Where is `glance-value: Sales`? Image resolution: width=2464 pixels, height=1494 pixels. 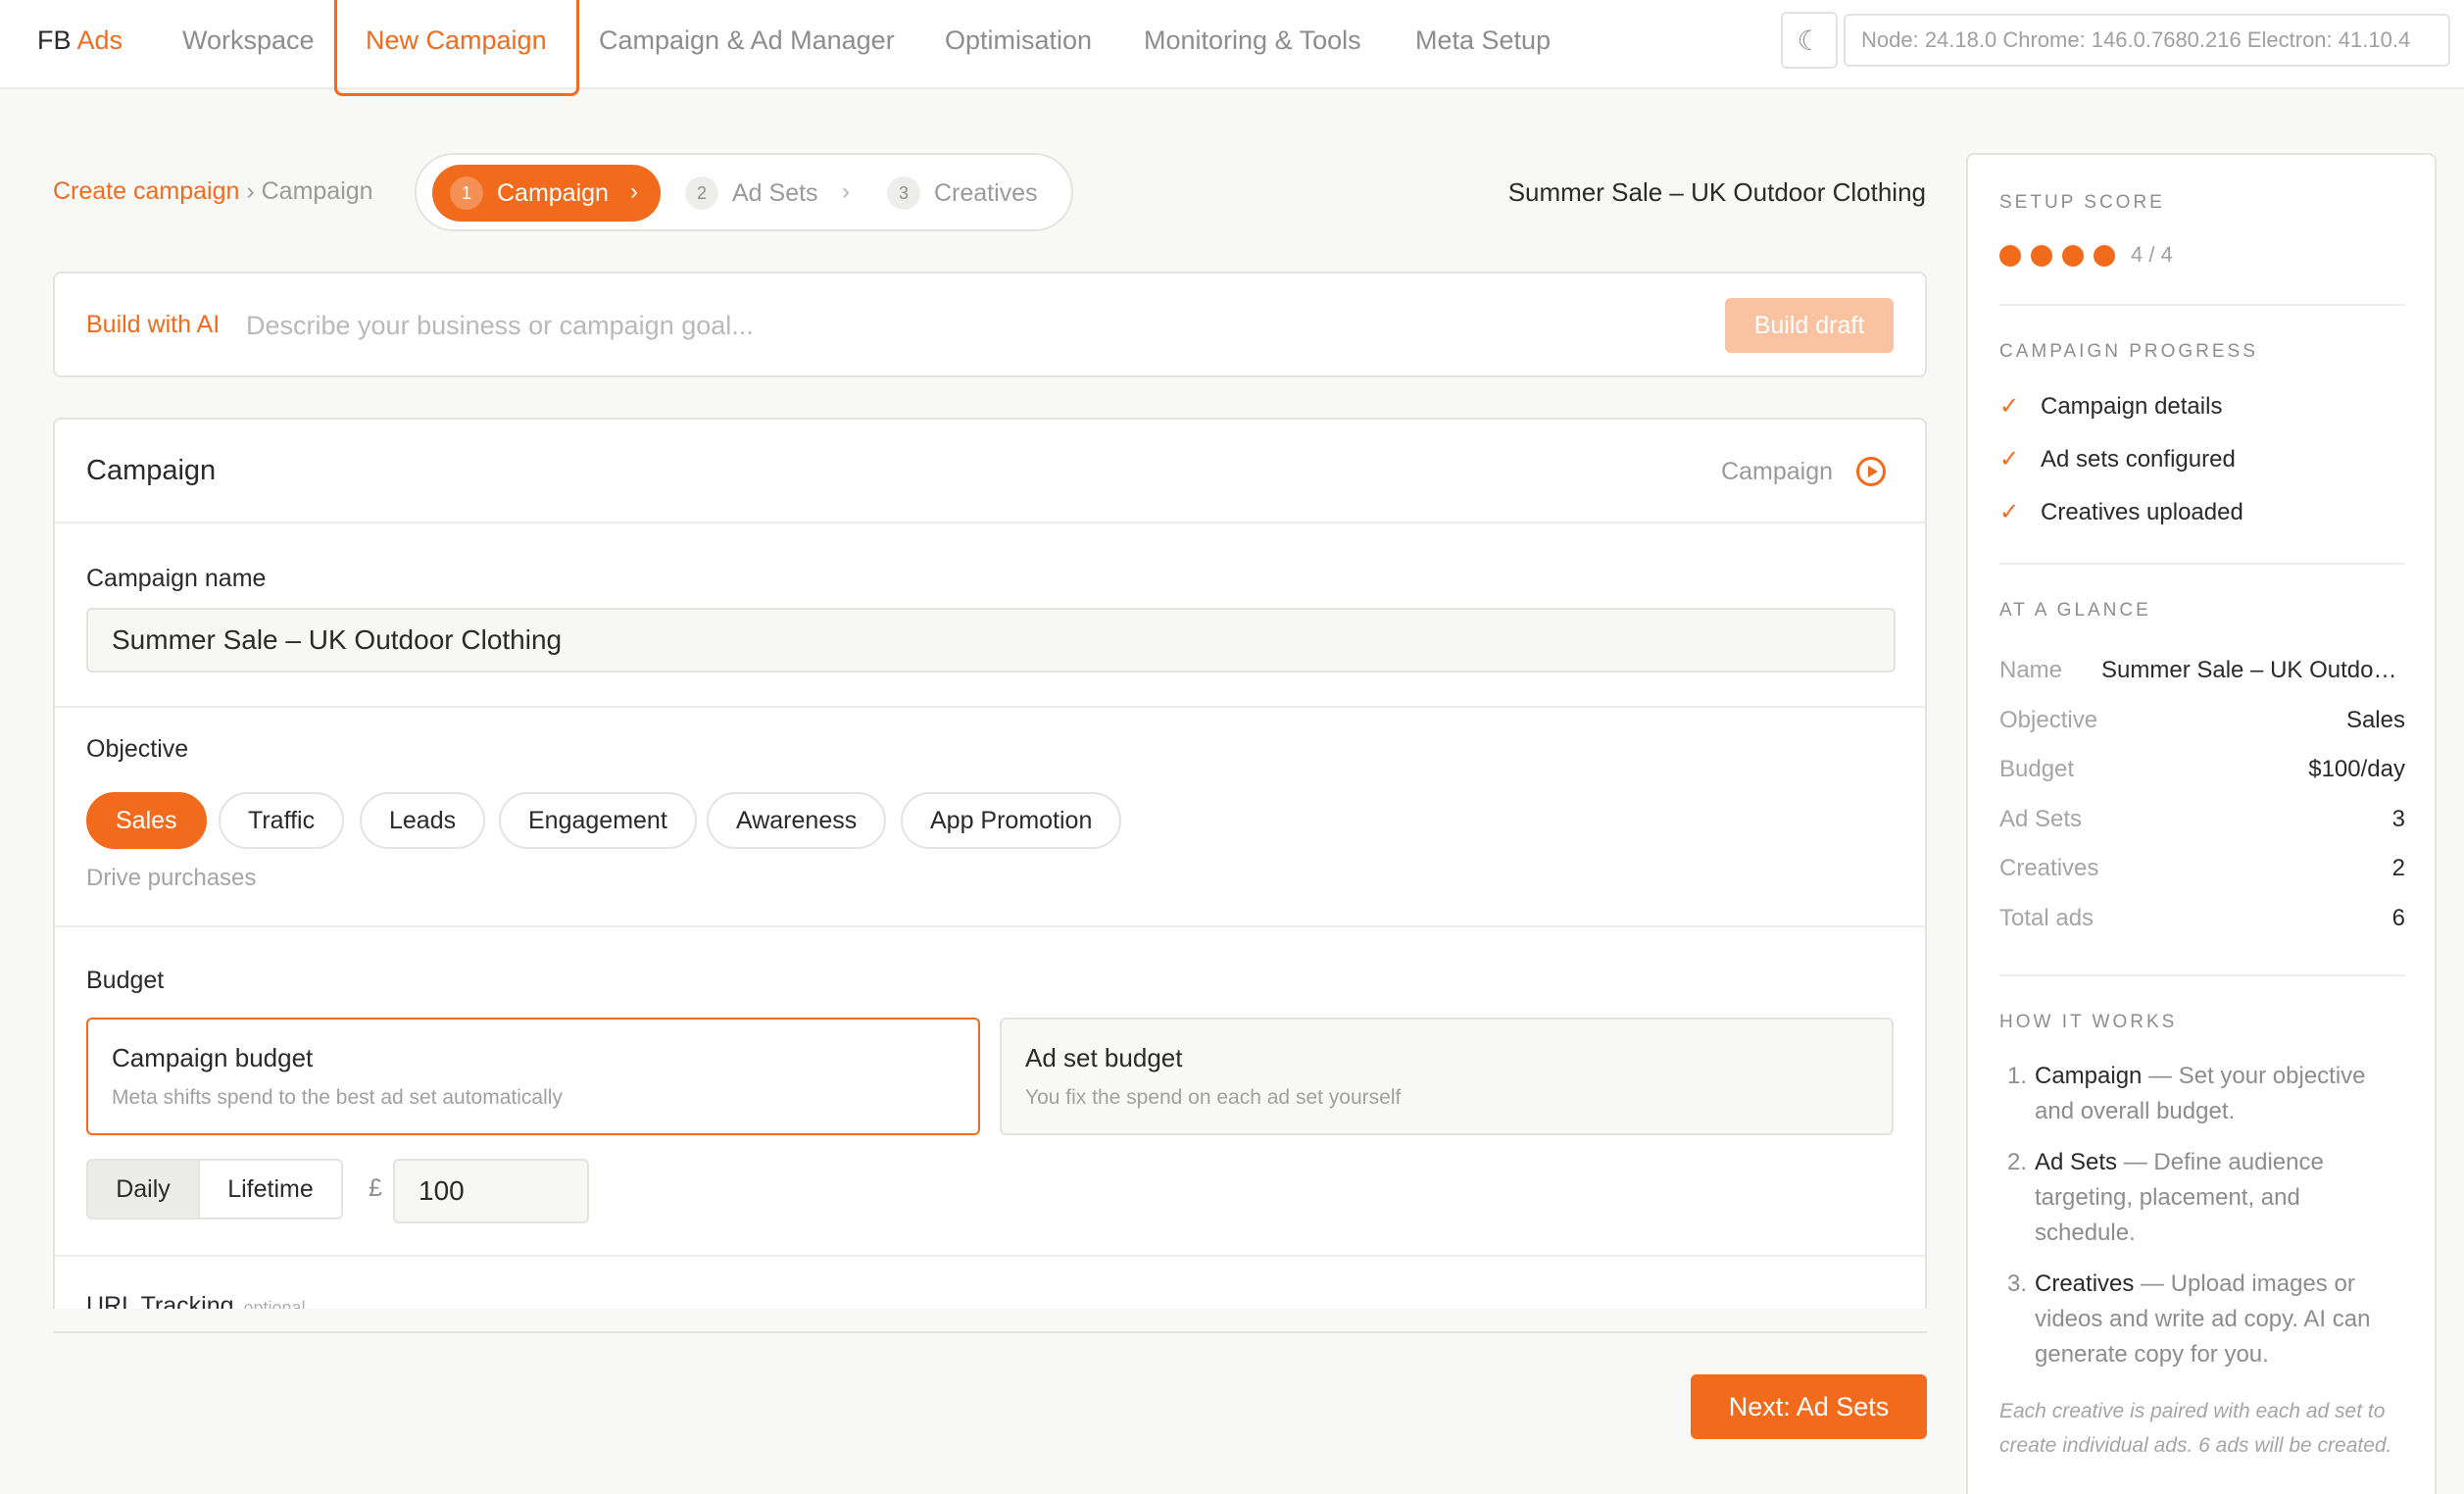
glance-value: Sales is located at coordinates (2375, 720).